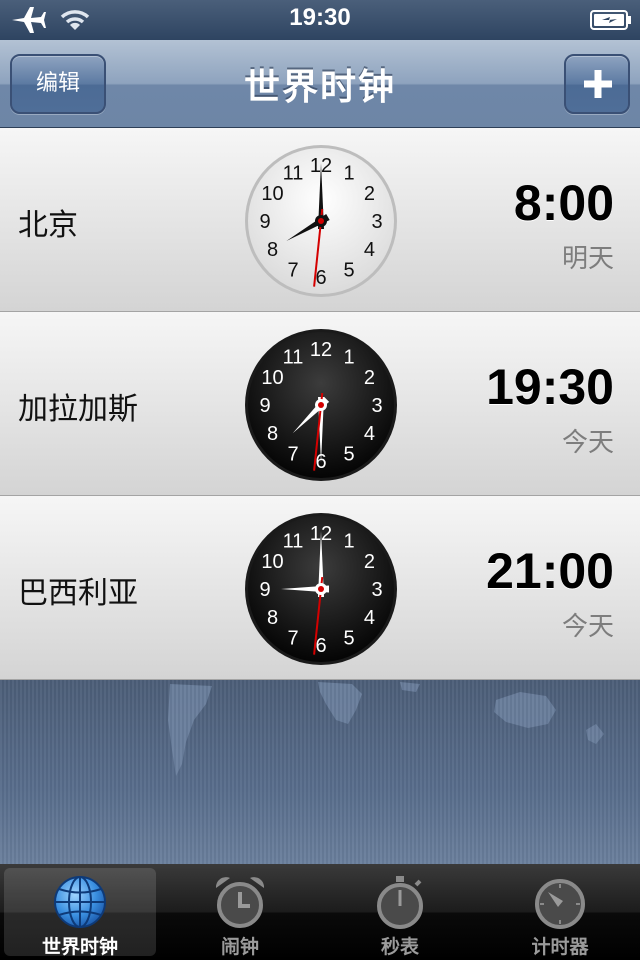  I want to click on navigation-bar: 编辑 世界时钟, so click(320, 84).